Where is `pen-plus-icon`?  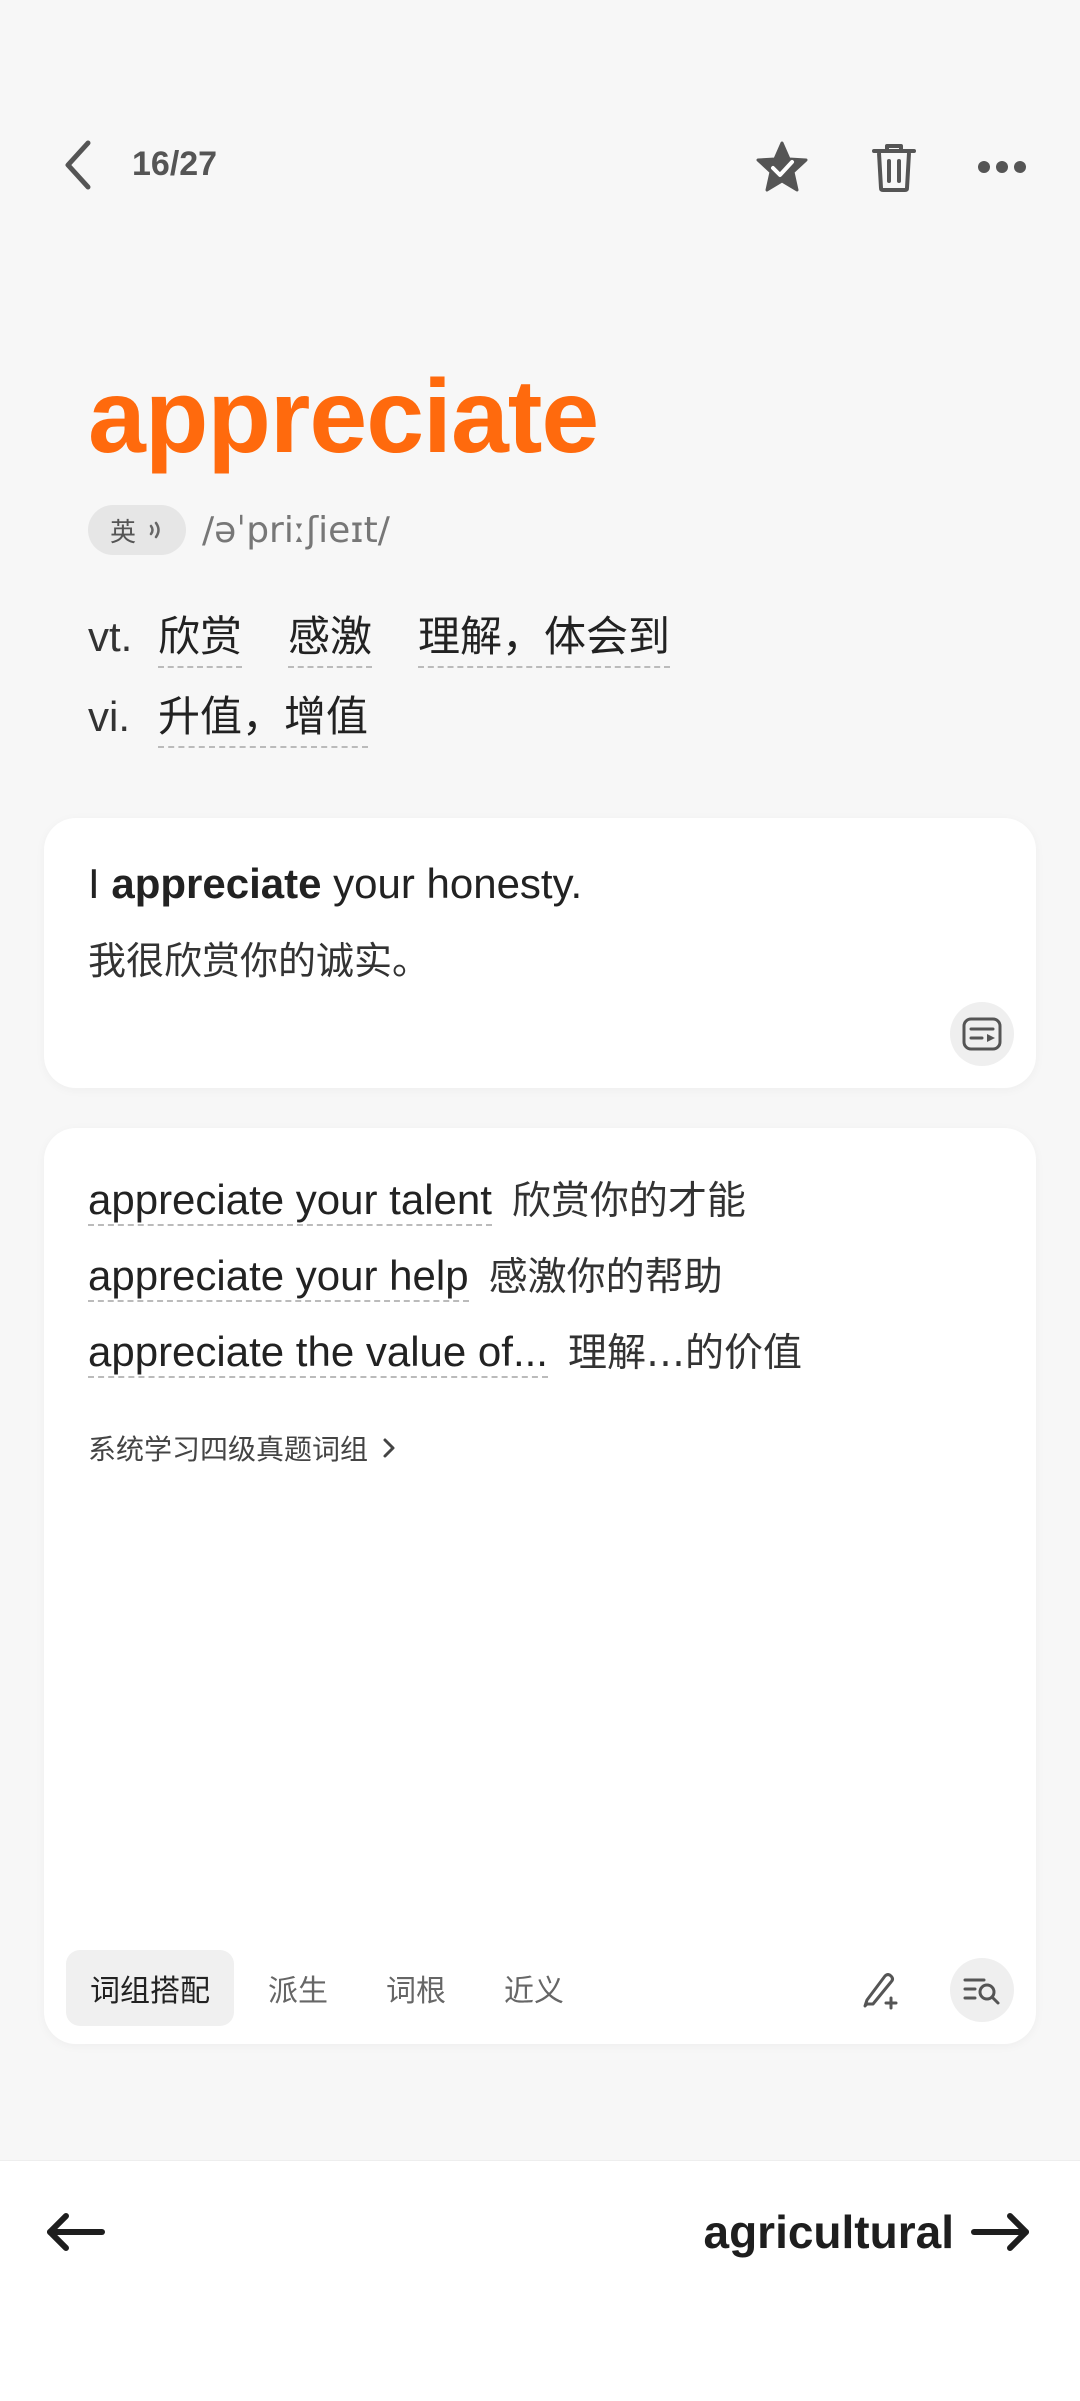
pen-plus-icon is located at coordinates (880, 1991).